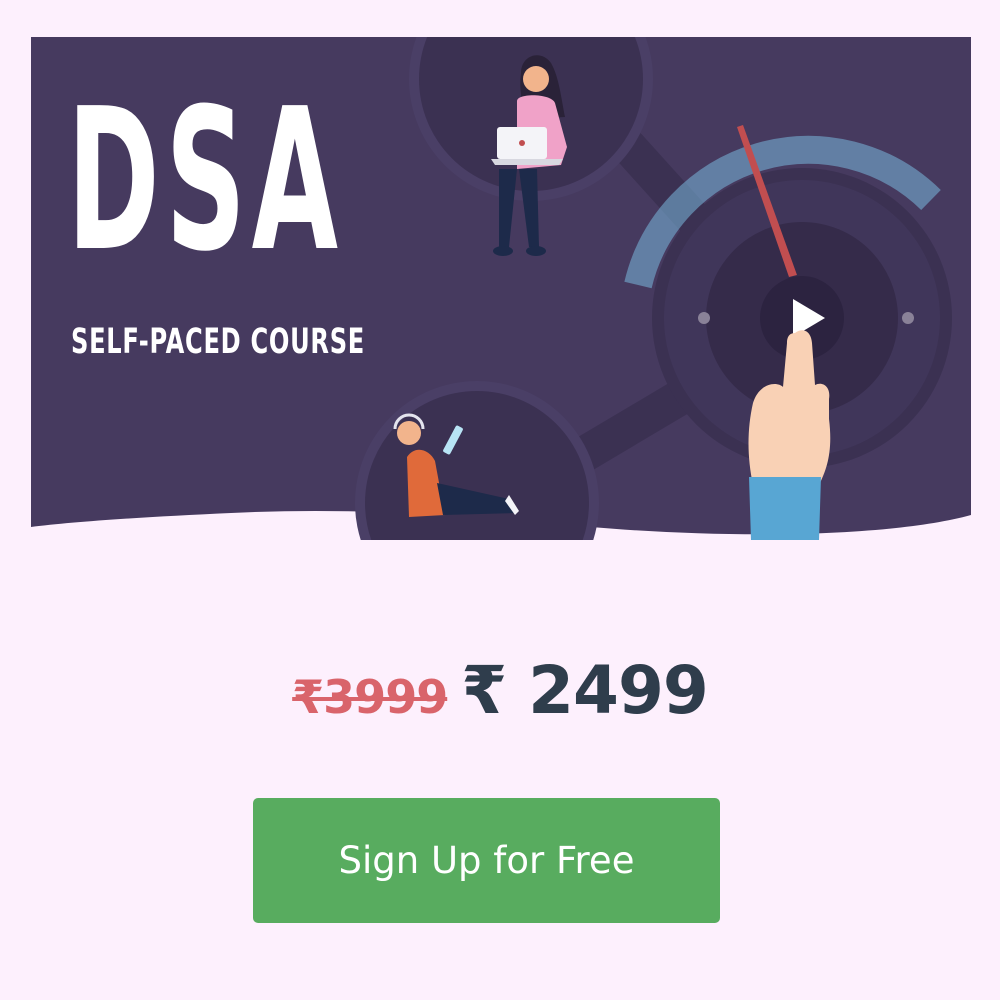 This screenshot has height=1000, width=1000. What do you see at coordinates (205, 181) in the screenshot?
I see `banner-title: DSA` at bounding box center [205, 181].